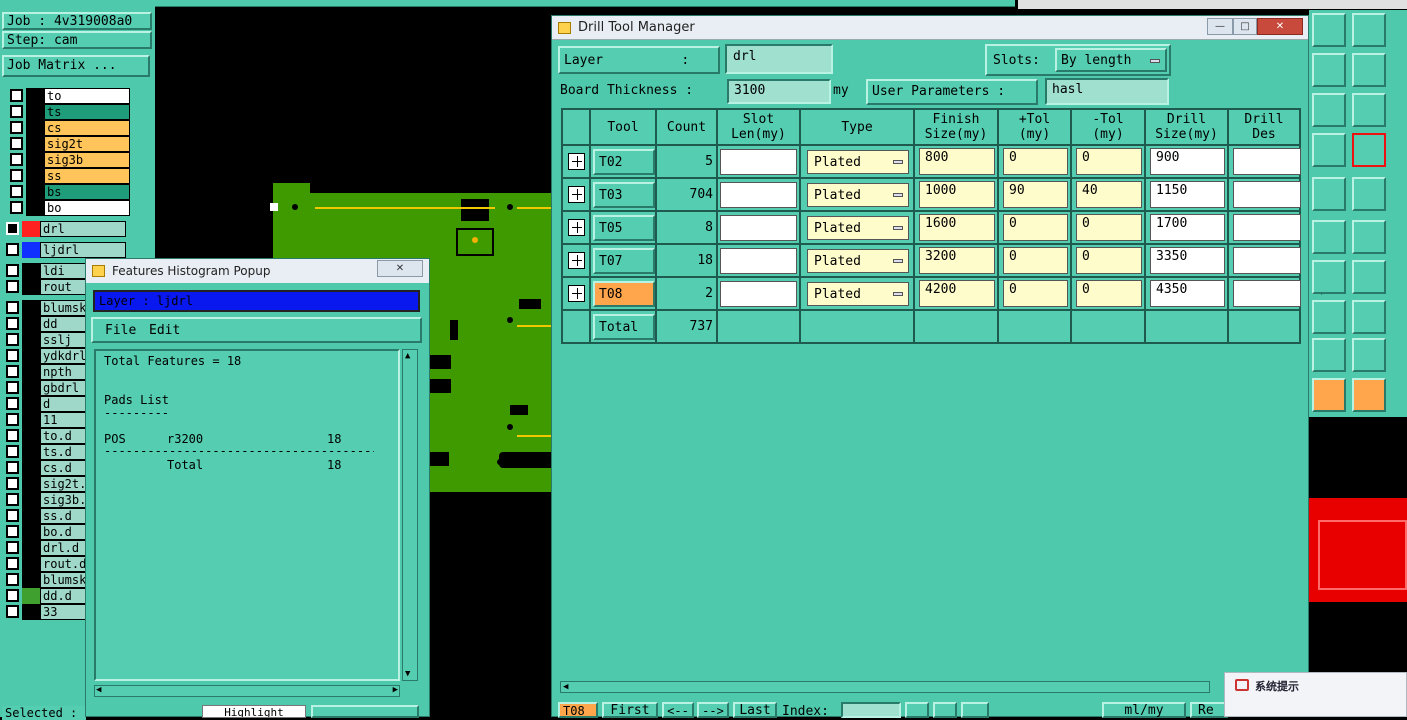  Describe the element at coordinates (957, 227) in the screenshot. I see `finish-size-input: 1600` at that location.